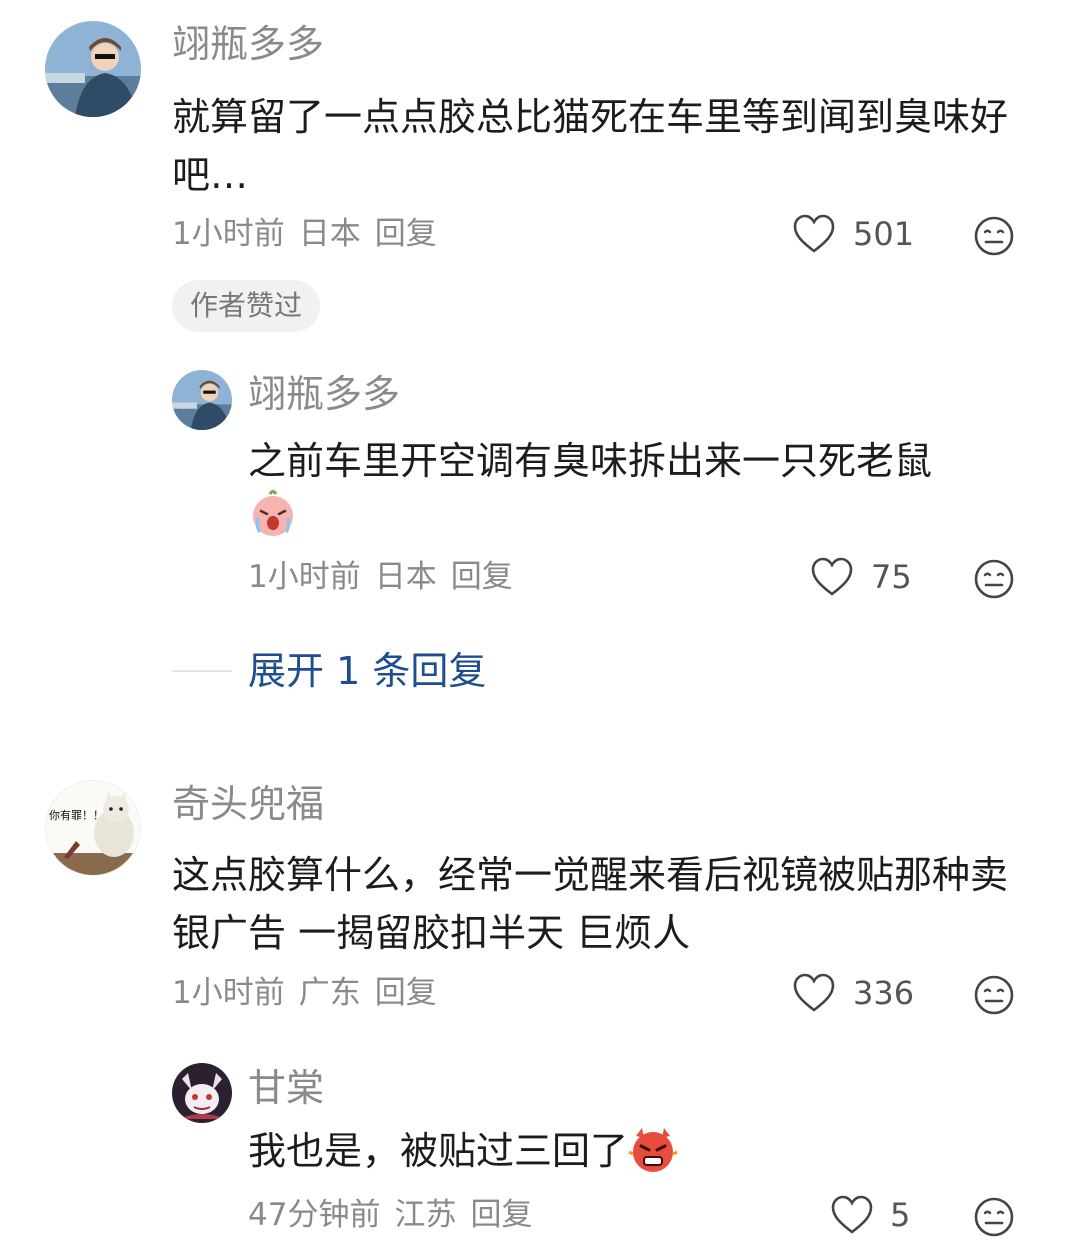  What do you see at coordinates (590, 904) in the screenshot?
I see `comment-text: 这点胶算什么，经常一觉醒来看后视镜被贴那种卖银广告 一揭留胶扣半天 巨烦人` at bounding box center [590, 904].